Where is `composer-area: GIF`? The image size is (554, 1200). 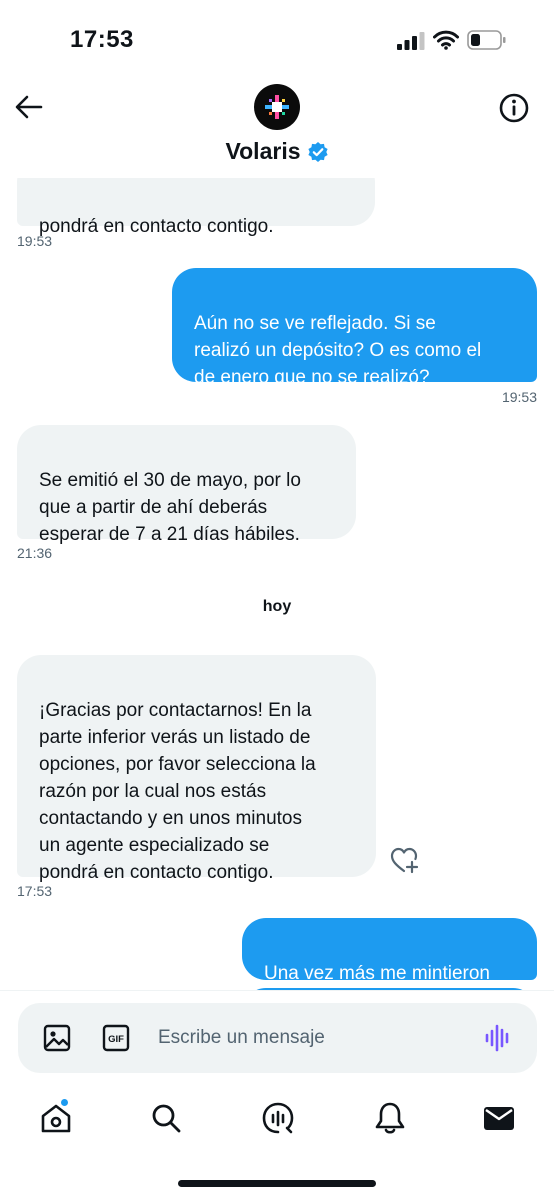
composer-area: GIF is located at coordinates (277, 1037).